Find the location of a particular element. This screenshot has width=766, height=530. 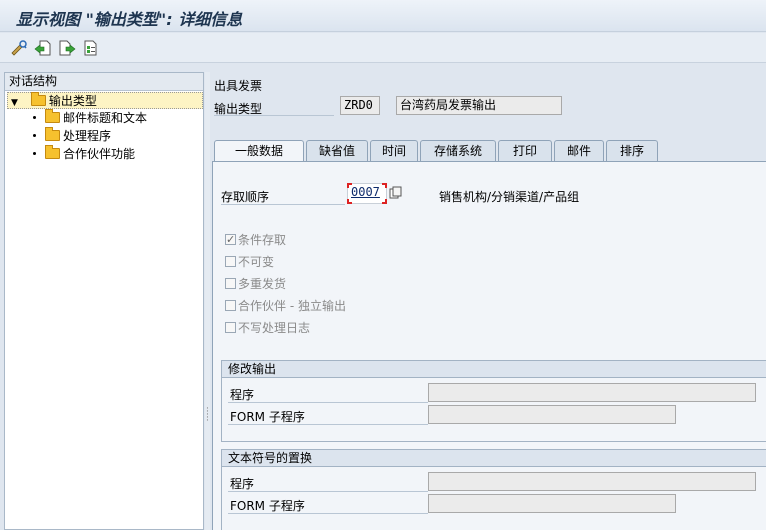

tree-node-mail-title-text: 邮件标题和文本 is located at coordinates (90, 118).